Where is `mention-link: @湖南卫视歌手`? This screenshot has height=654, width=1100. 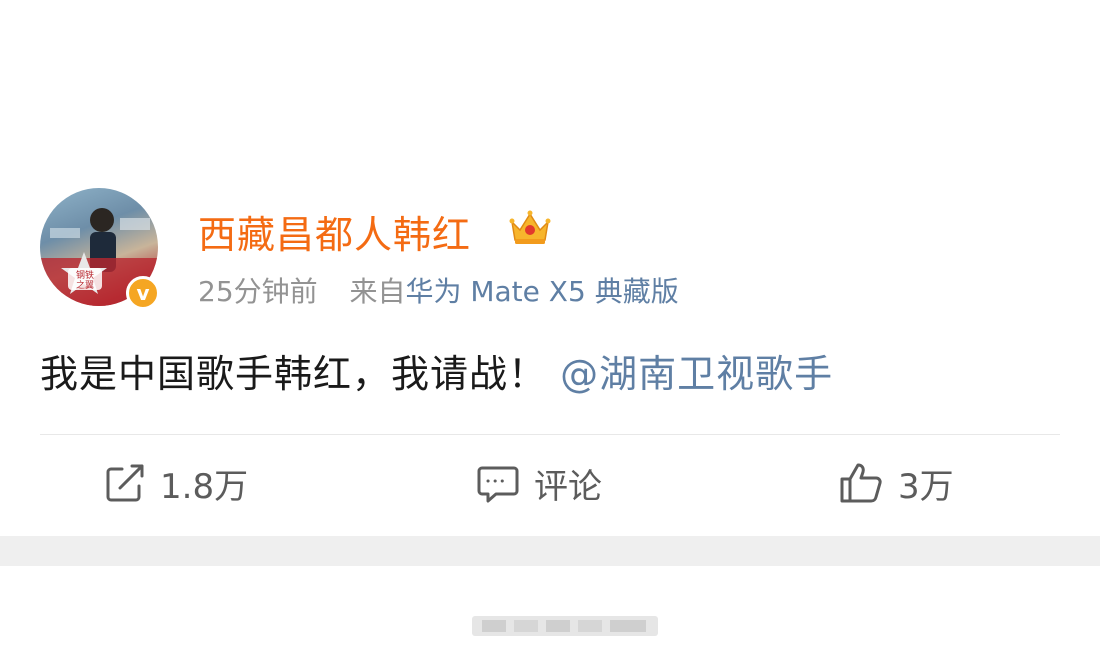
mention-link: @湖南卫视歌手 is located at coordinates (696, 374).